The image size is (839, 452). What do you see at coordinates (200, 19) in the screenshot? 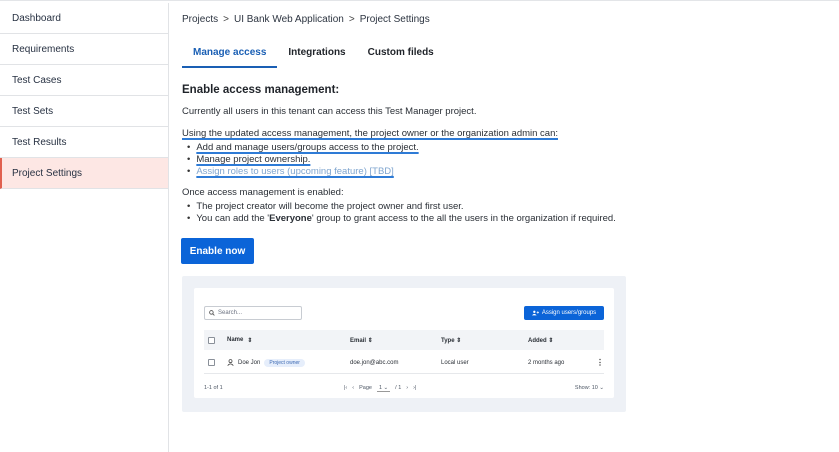
I see `breadcrumb-projects: Projects` at bounding box center [200, 19].